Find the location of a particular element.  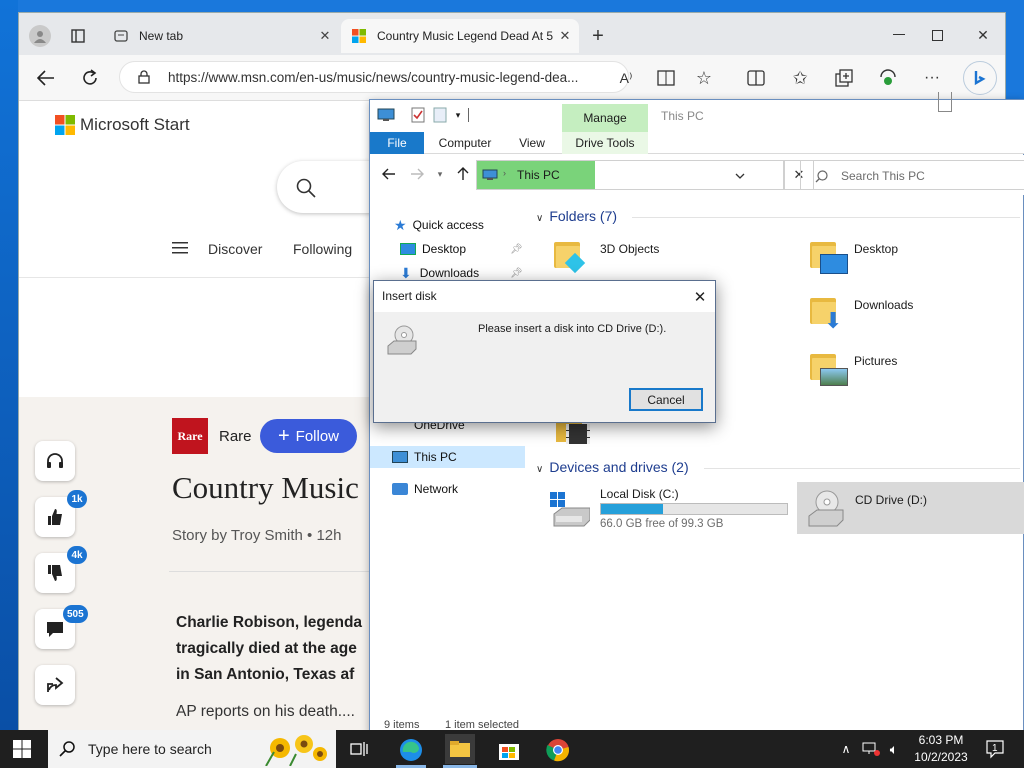

tree-network: Network is located at coordinates (425, 489).